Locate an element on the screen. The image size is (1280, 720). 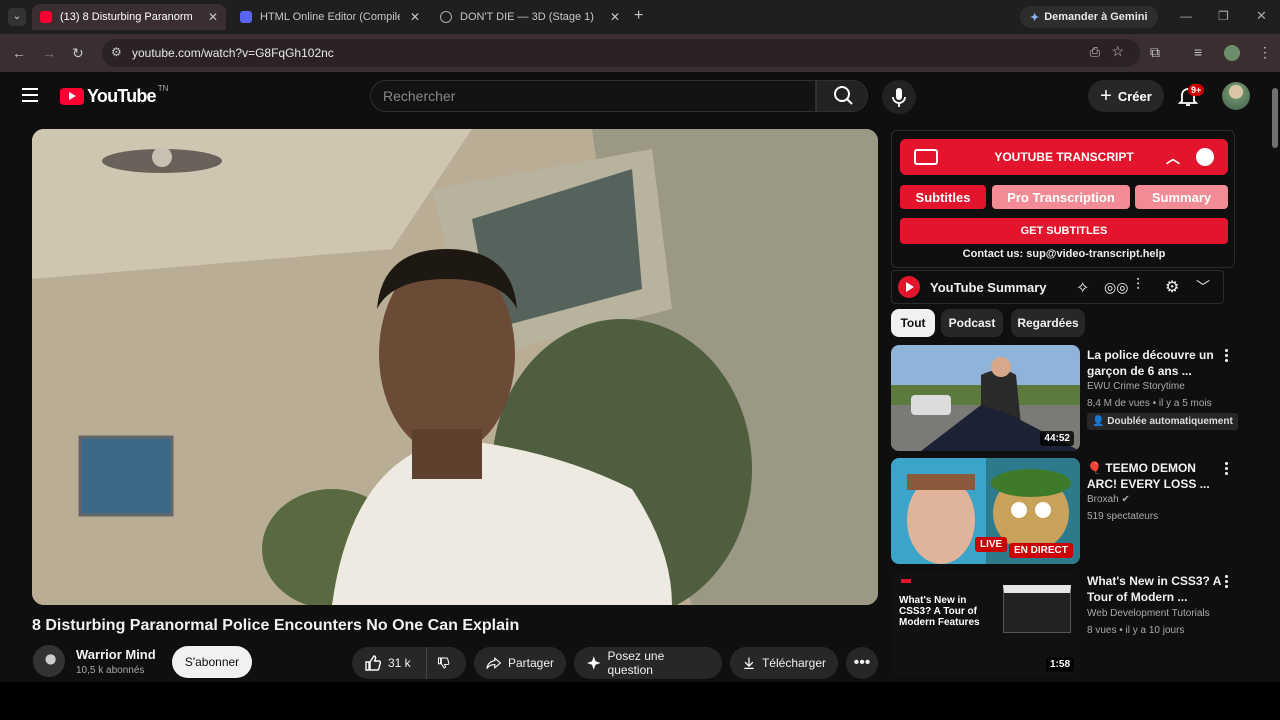
en-direct-label: EN DIRECT is located at coordinates (1041, 550).